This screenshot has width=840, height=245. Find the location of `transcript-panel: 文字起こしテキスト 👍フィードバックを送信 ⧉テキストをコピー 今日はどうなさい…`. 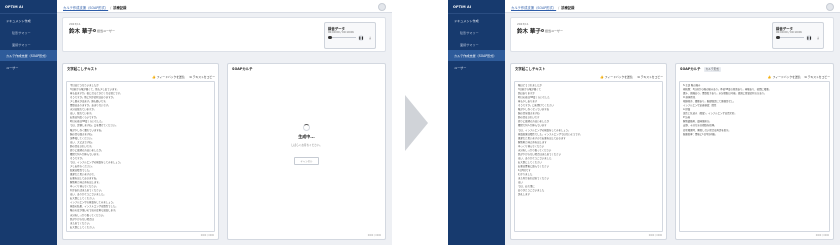

transcript-panel: 文字起こしテキスト 👍フィードバックを送信 ⧉テキストをコピー 今日はどうなさい… is located at coordinates (140, 151).